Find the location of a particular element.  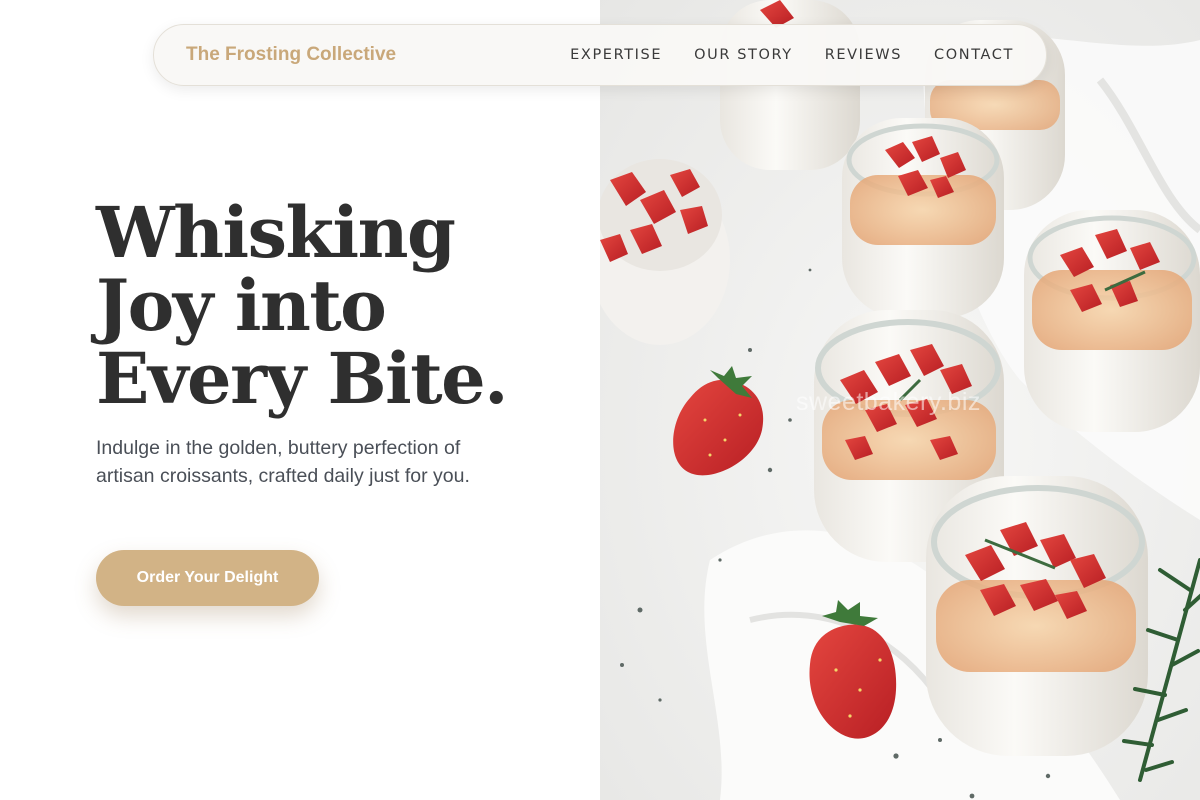

nav-links: EXPERTISE OUR STORY REVIEWS CONTACT is located at coordinates (792, 55).